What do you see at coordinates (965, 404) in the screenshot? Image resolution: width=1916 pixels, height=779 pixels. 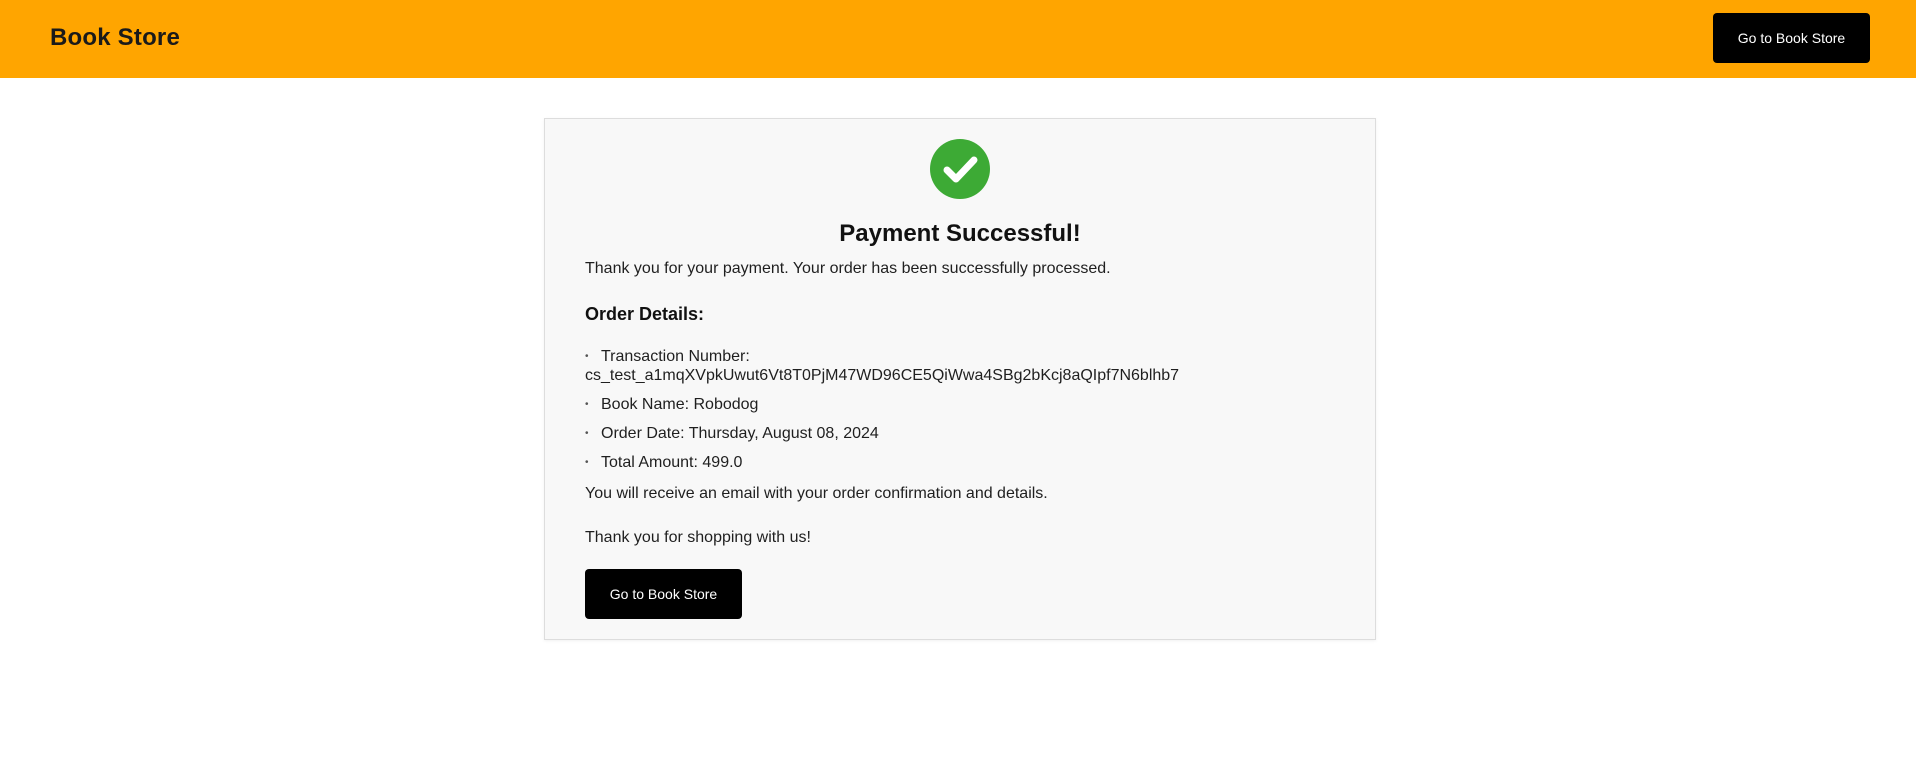 I see `detail-book-name: • Book Name: Robodog` at bounding box center [965, 404].